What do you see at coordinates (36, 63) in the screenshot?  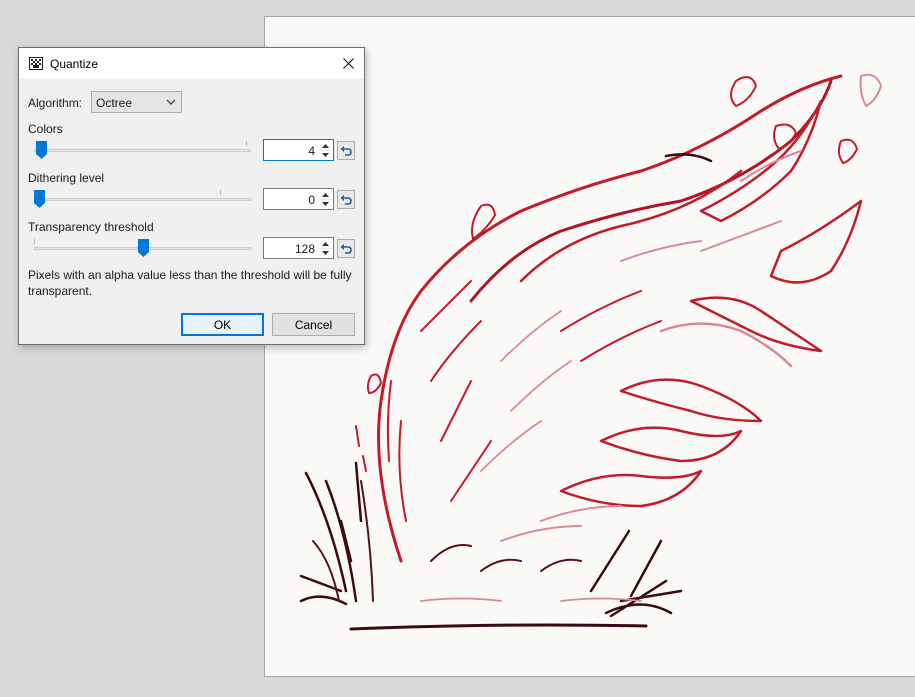 I see `quantize-app-icon` at bounding box center [36, 63].